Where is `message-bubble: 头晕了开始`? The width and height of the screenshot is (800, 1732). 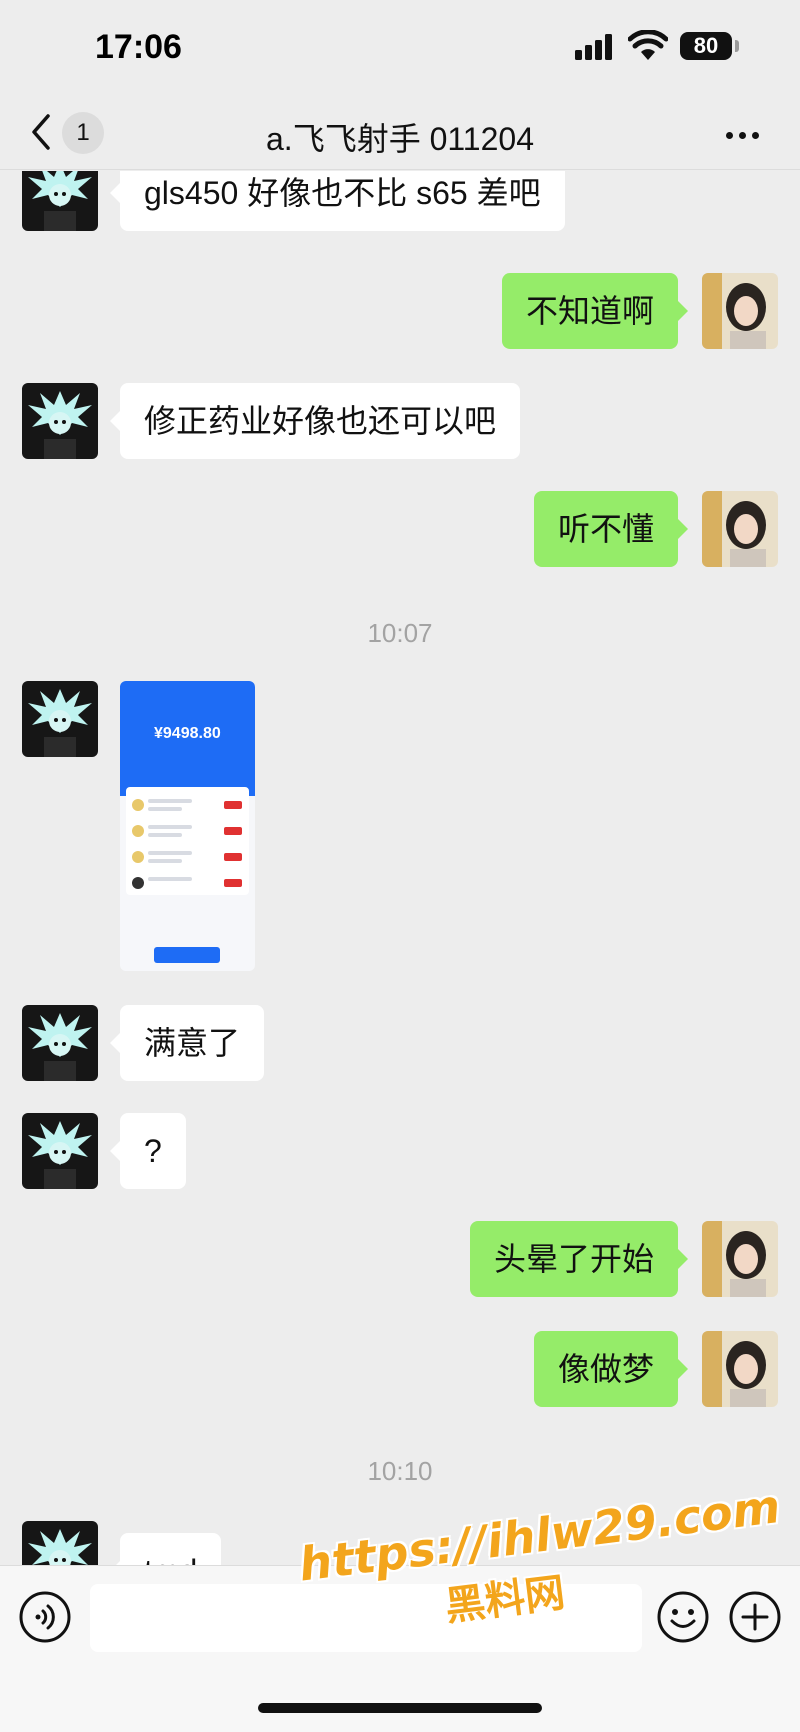 message-bubble: 头晕了开始 is located at coordinates (579, 1259).